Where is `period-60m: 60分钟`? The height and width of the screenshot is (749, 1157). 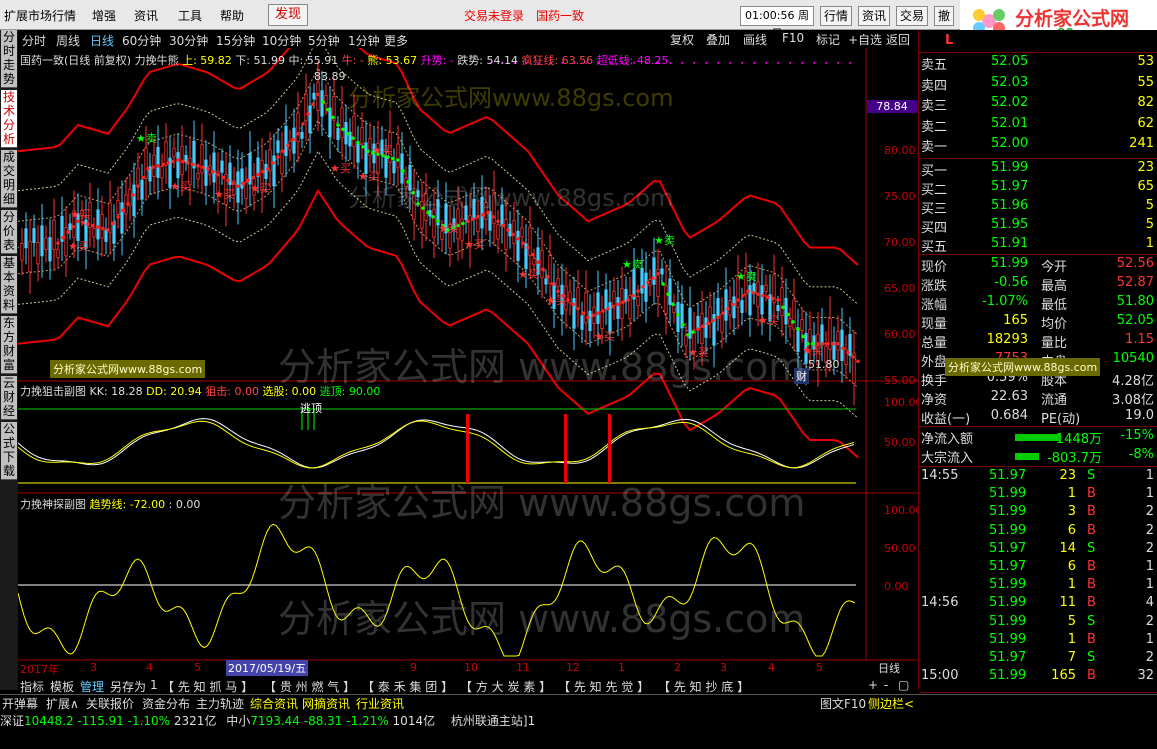 period-60m: 60分钟 is located at coordinates (141, 40).